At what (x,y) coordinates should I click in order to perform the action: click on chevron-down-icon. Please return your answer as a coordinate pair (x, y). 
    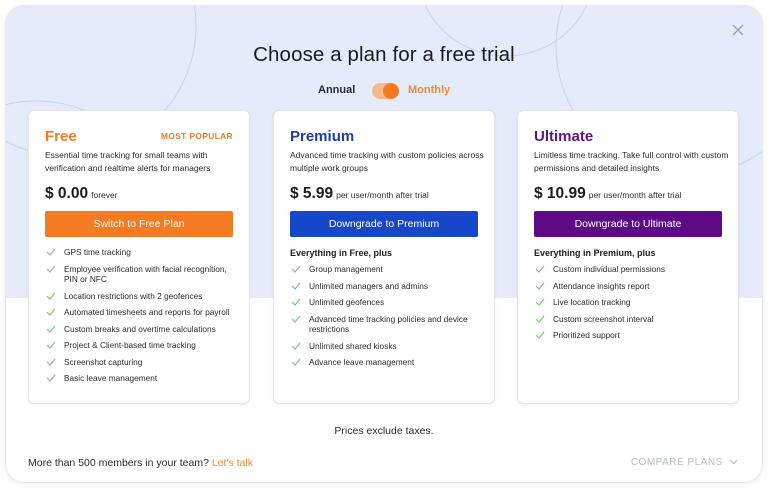
    Looking at the image, I should click on (733, 462).